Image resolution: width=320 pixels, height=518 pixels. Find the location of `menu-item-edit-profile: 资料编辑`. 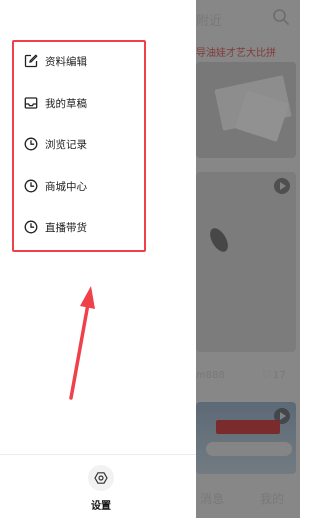

menu-item-edit-profile: 资料编辑 is located at coordinates (55, 61).